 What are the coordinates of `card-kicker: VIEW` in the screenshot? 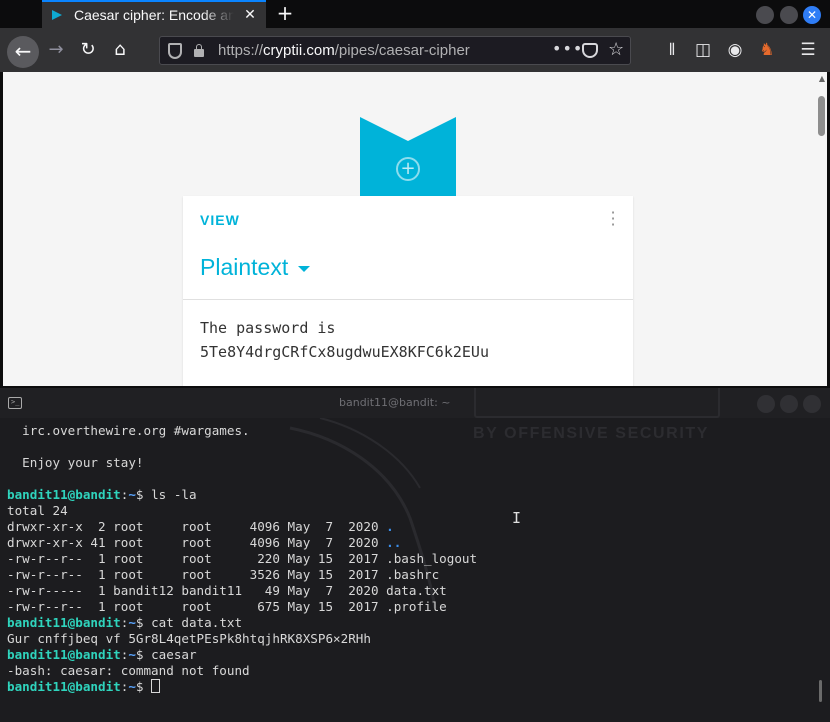 It's located at (220, 220).